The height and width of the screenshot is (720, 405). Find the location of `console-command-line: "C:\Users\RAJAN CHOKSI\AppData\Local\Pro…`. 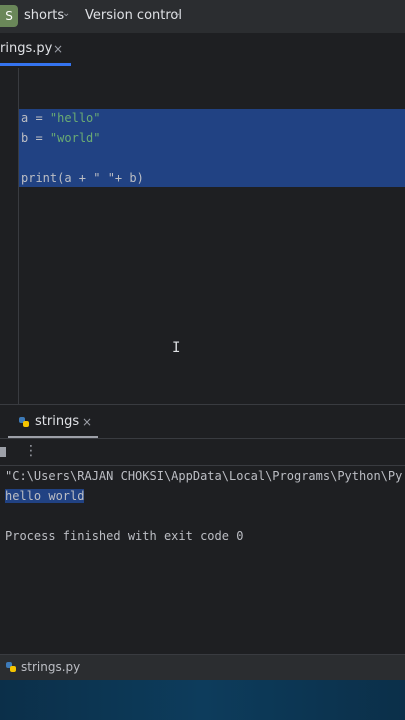

console-command-line: "C:\Users\RAJAN CHOKSI\AppData\Local\Pro… is located at coordinates (204, 476).